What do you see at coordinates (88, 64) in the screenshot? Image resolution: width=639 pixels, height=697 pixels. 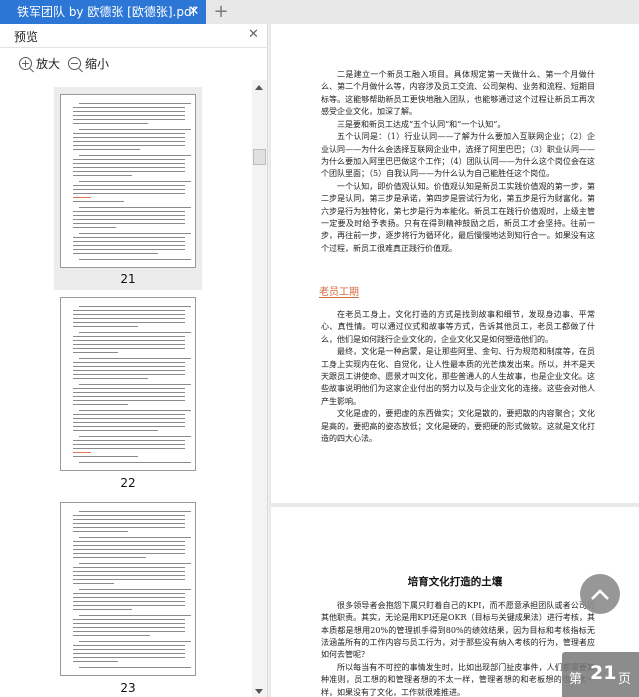 I see `zoom-out-button: − 缩小` at bounding box center [88, 64].